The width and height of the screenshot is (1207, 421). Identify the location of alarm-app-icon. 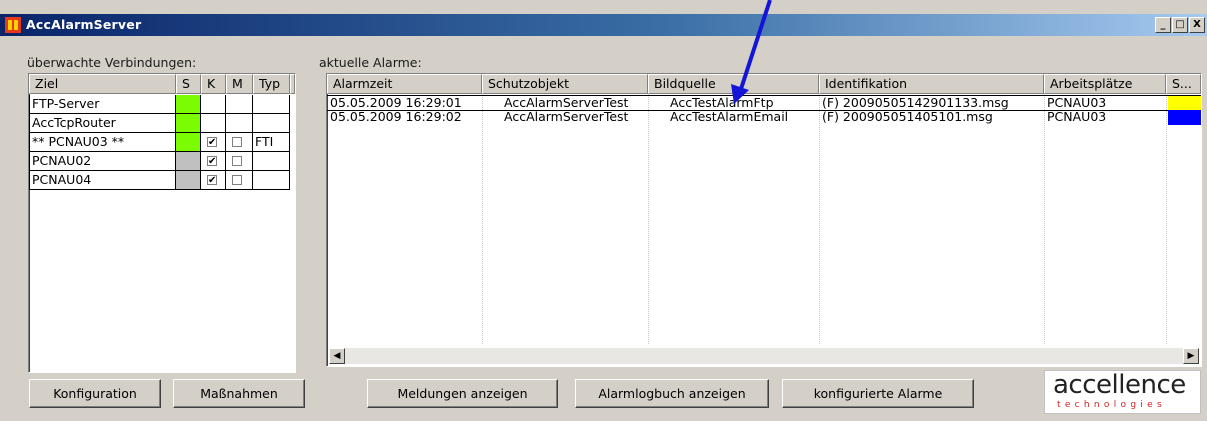
(13, 25).